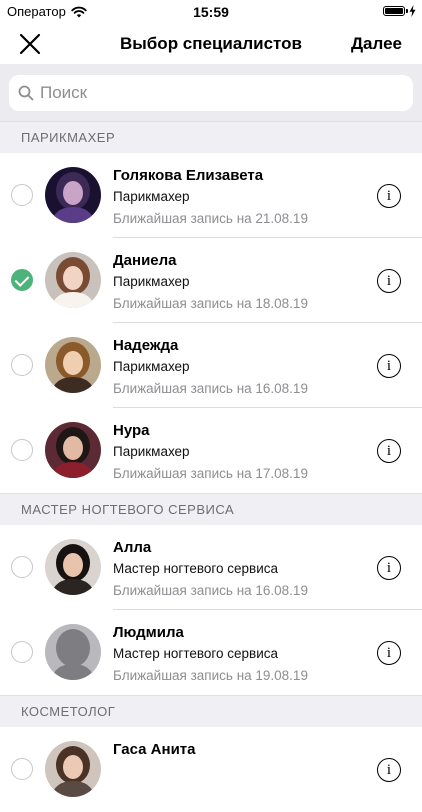  I want to click on specialist-row: Гаса Анита i, so click(211, 769).